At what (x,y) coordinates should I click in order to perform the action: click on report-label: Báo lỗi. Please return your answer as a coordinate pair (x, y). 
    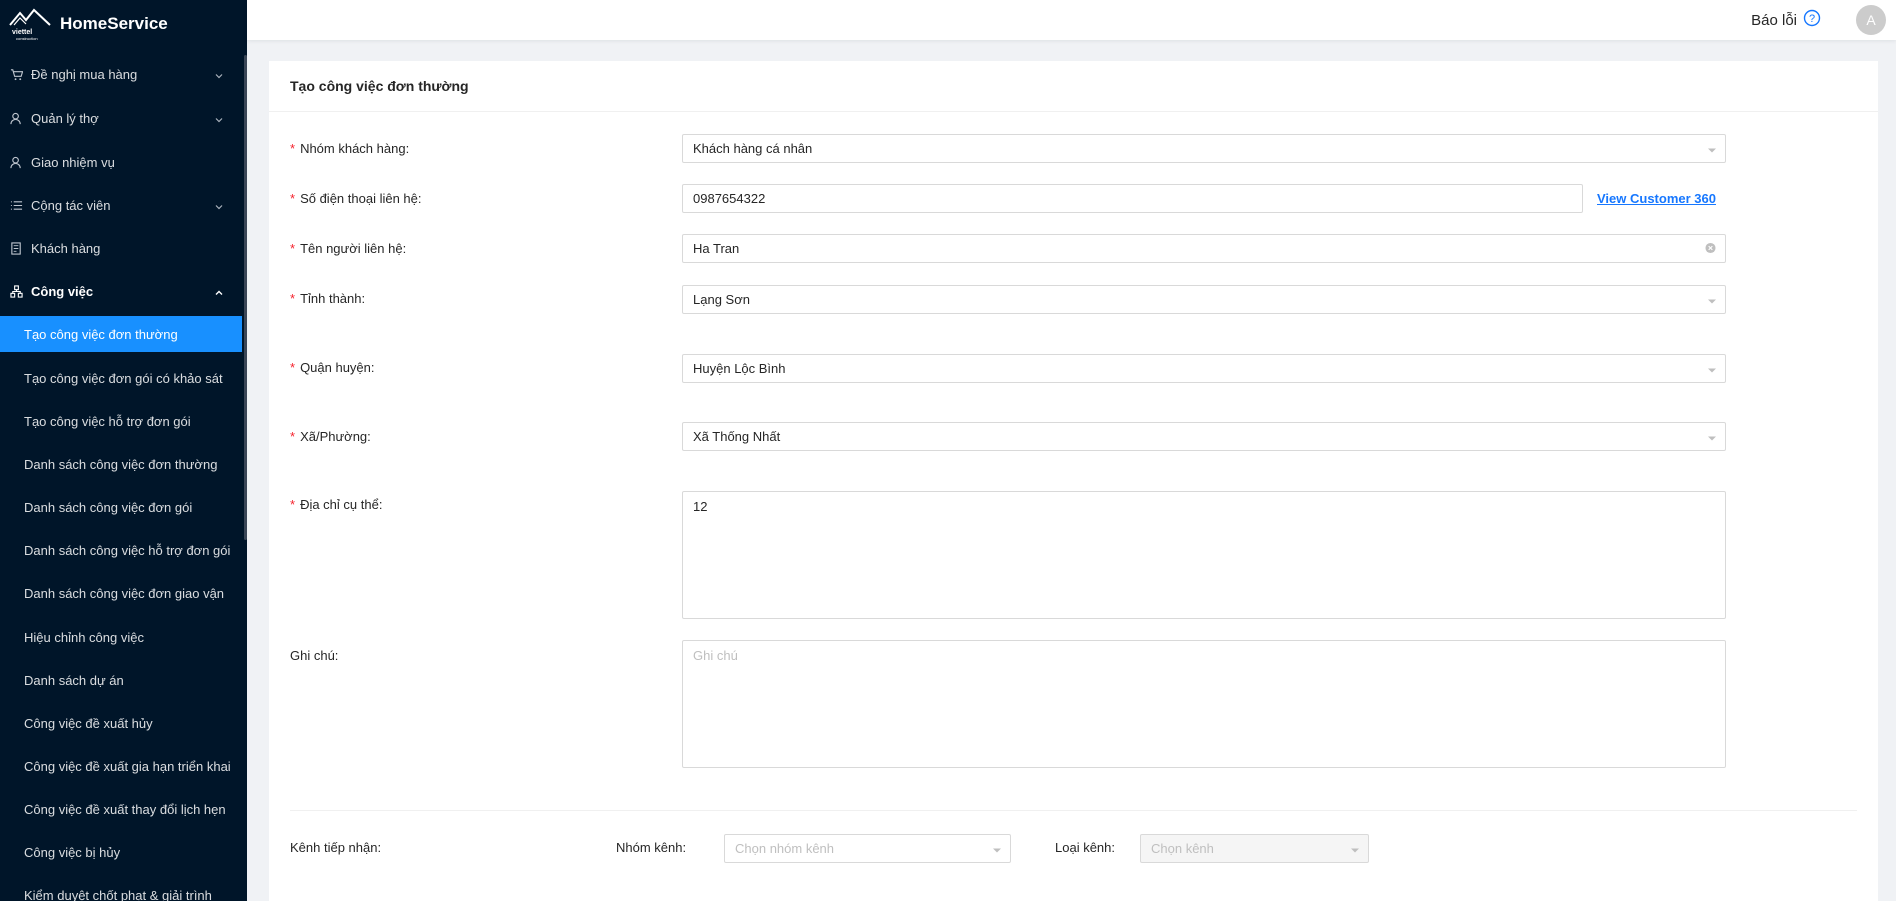
    Looking at the image, I should click on (1774, 20).